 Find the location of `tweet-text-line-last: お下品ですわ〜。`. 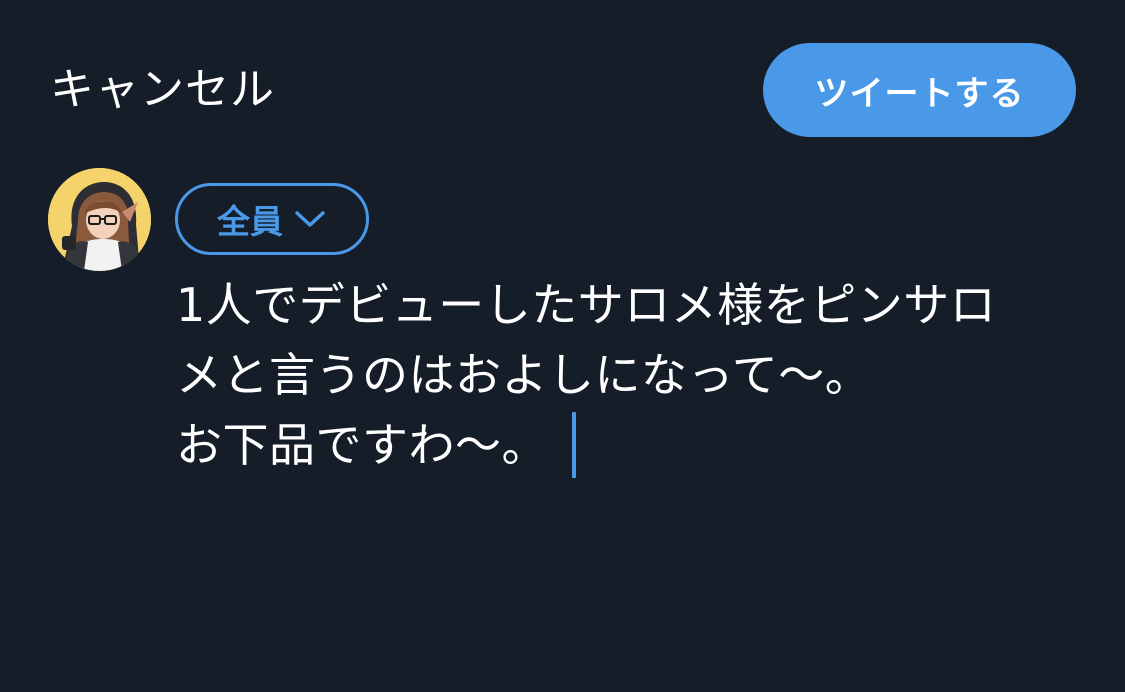

tweet-text-line-last: お下品ですわ〜。 is located at coordinates (626, 445).